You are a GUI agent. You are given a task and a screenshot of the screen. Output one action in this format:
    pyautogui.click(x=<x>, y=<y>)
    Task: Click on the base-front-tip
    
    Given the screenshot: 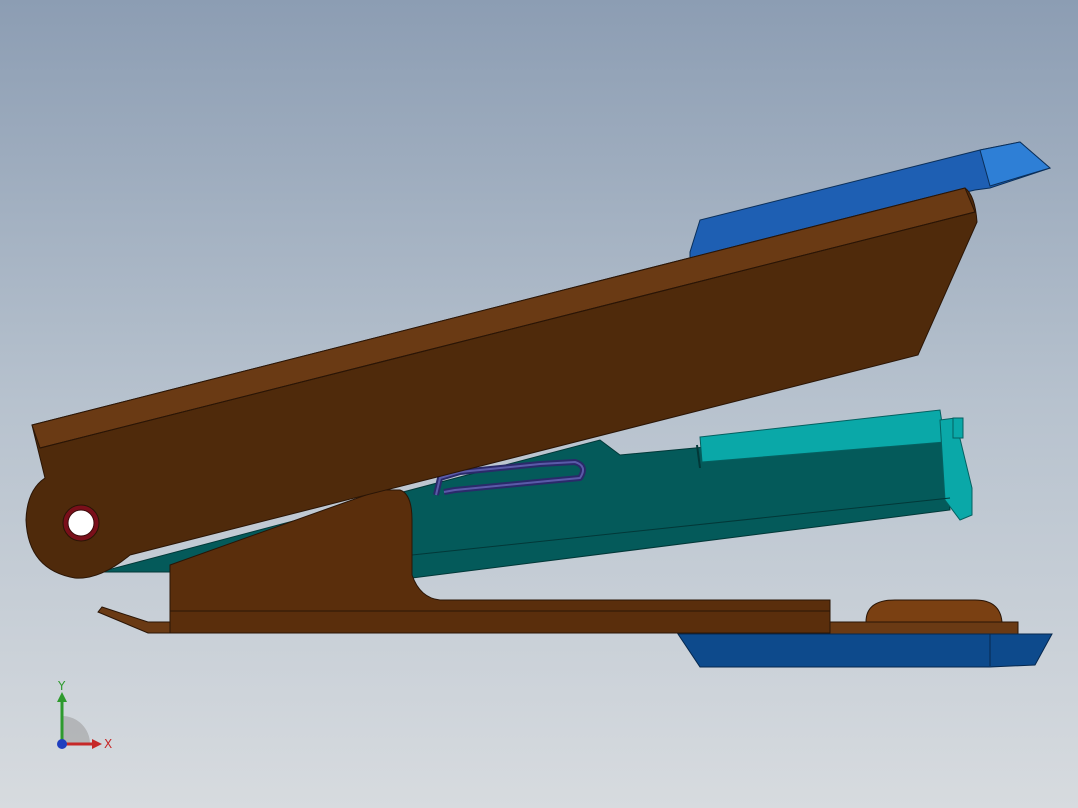 What is the action you would take?
    pyautogui.click(x=134, y=620)
    